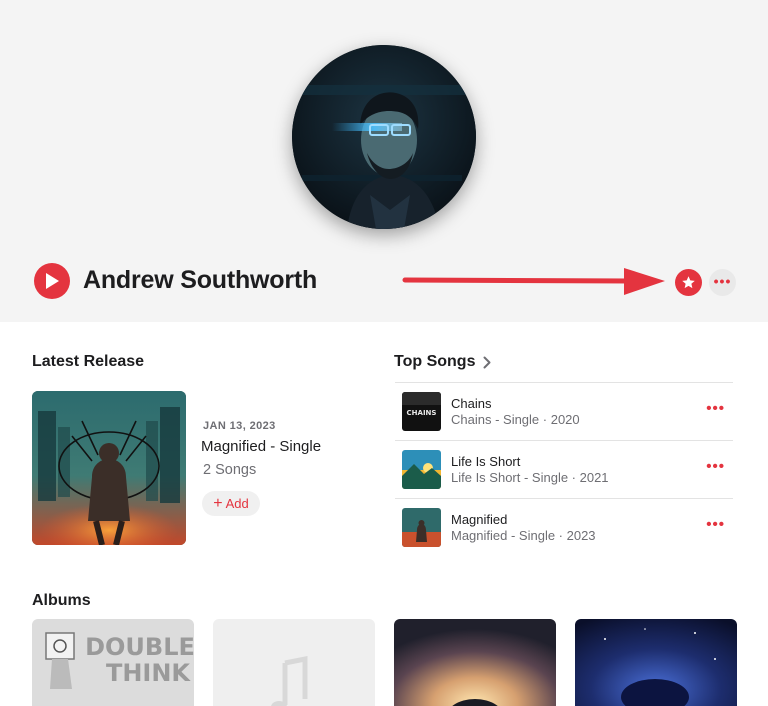  What do you see at coordinates (139, 647) in the screenshot?
I see `double-think-text-1: DOUBLE` at bounding box center [139, 647].